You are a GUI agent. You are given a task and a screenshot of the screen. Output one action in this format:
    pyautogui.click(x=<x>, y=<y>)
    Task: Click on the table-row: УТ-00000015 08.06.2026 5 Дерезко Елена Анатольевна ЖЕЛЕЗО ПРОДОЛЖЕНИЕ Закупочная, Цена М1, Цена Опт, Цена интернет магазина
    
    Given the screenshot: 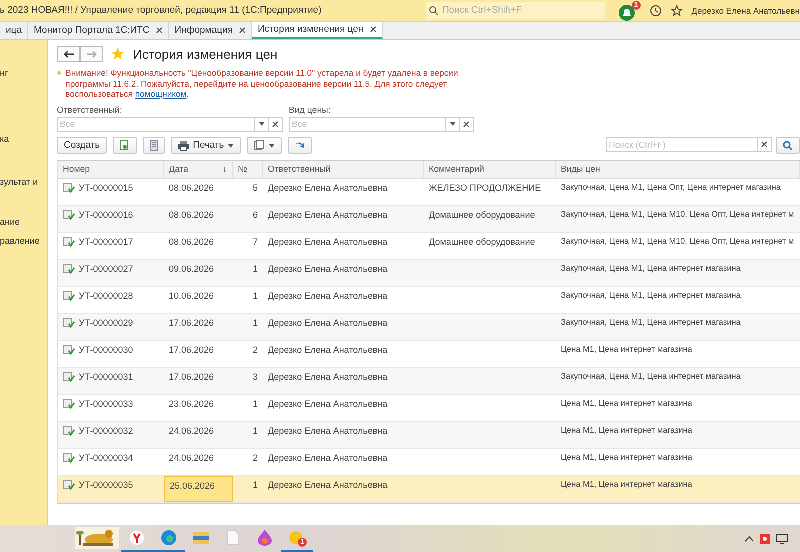 What is the action you would take?
    pyautogui.click(x=429, y=192)
    